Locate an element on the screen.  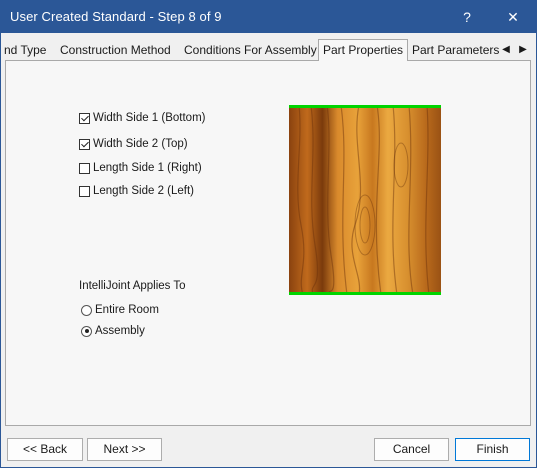
help-button: ? is located at coordinates (467, 17).